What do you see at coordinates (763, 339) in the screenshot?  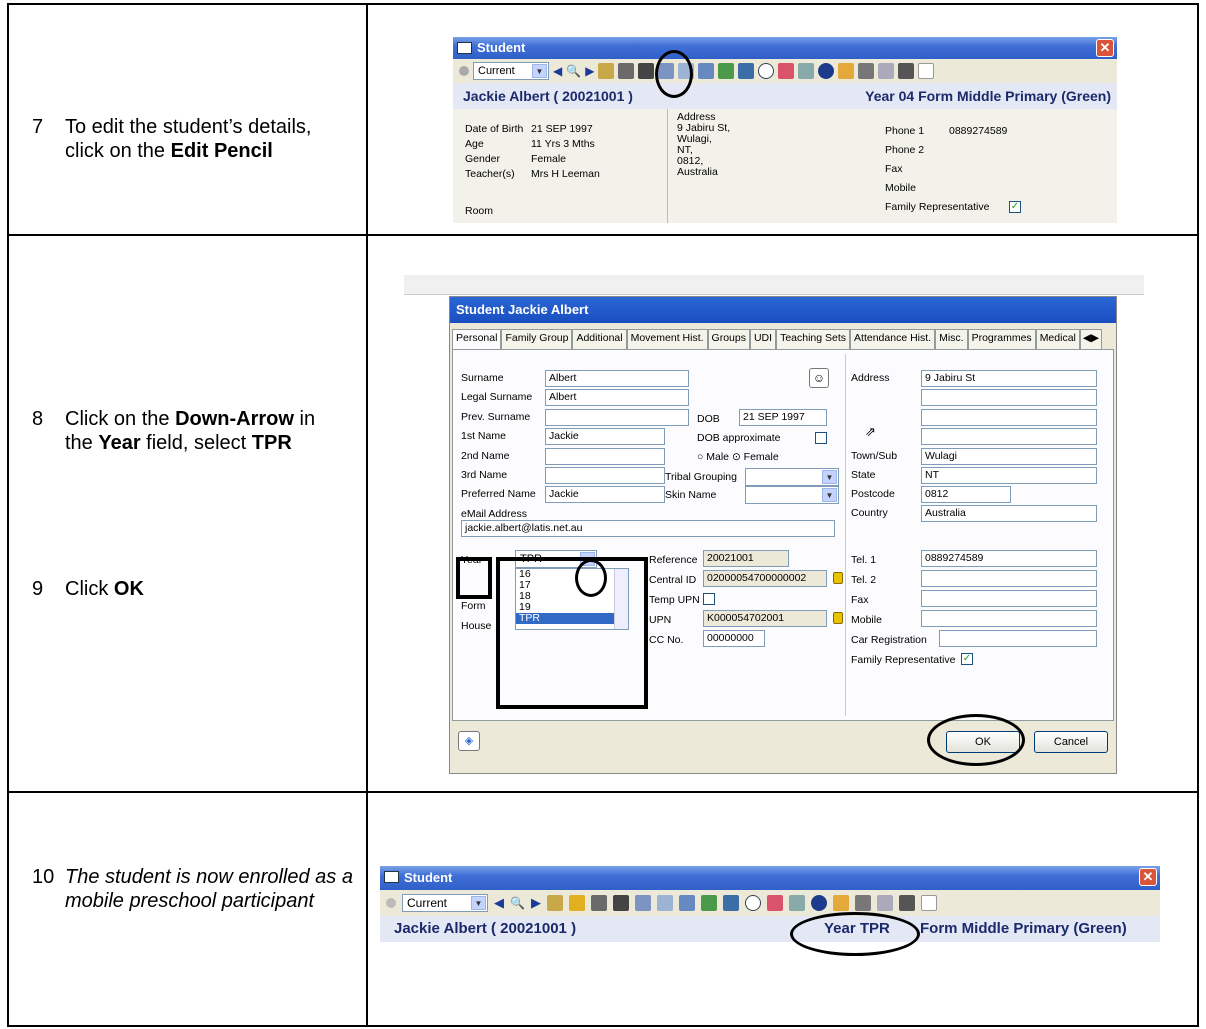 I see `tab-udi: UDI` at bounding box center [763, 339].